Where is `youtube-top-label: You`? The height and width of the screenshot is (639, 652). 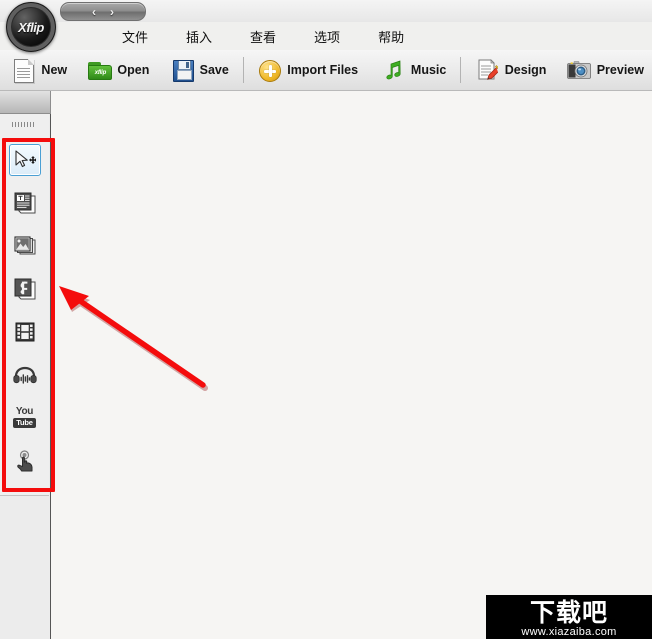 youtube-top-label: You is located at coordinates (24, 412).